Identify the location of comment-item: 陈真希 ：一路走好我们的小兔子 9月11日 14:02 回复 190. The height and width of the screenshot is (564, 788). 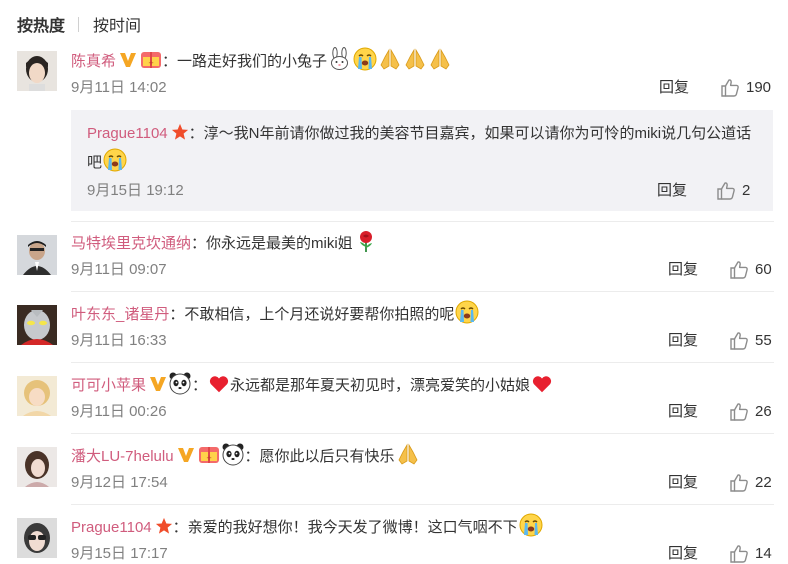
(394, 79).